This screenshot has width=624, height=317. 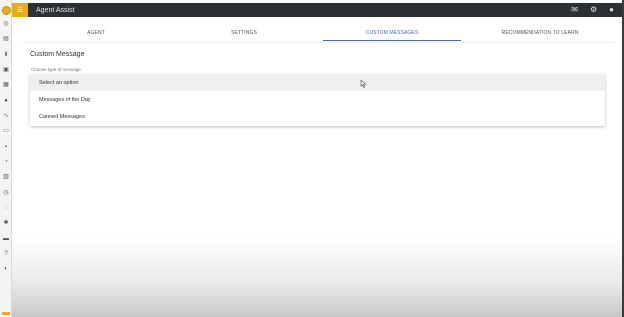 I want to click on mouse-cursor-icon, so click(x=363, y=84).